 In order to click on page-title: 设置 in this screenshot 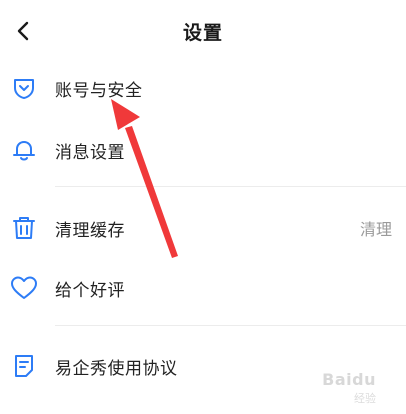, I will do `click(202, 33)`.